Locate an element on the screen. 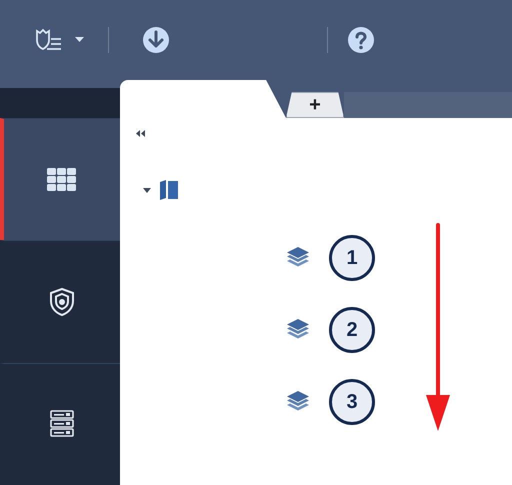 The image size is (512, 485). download-icon is located at coordinates (156, 40).